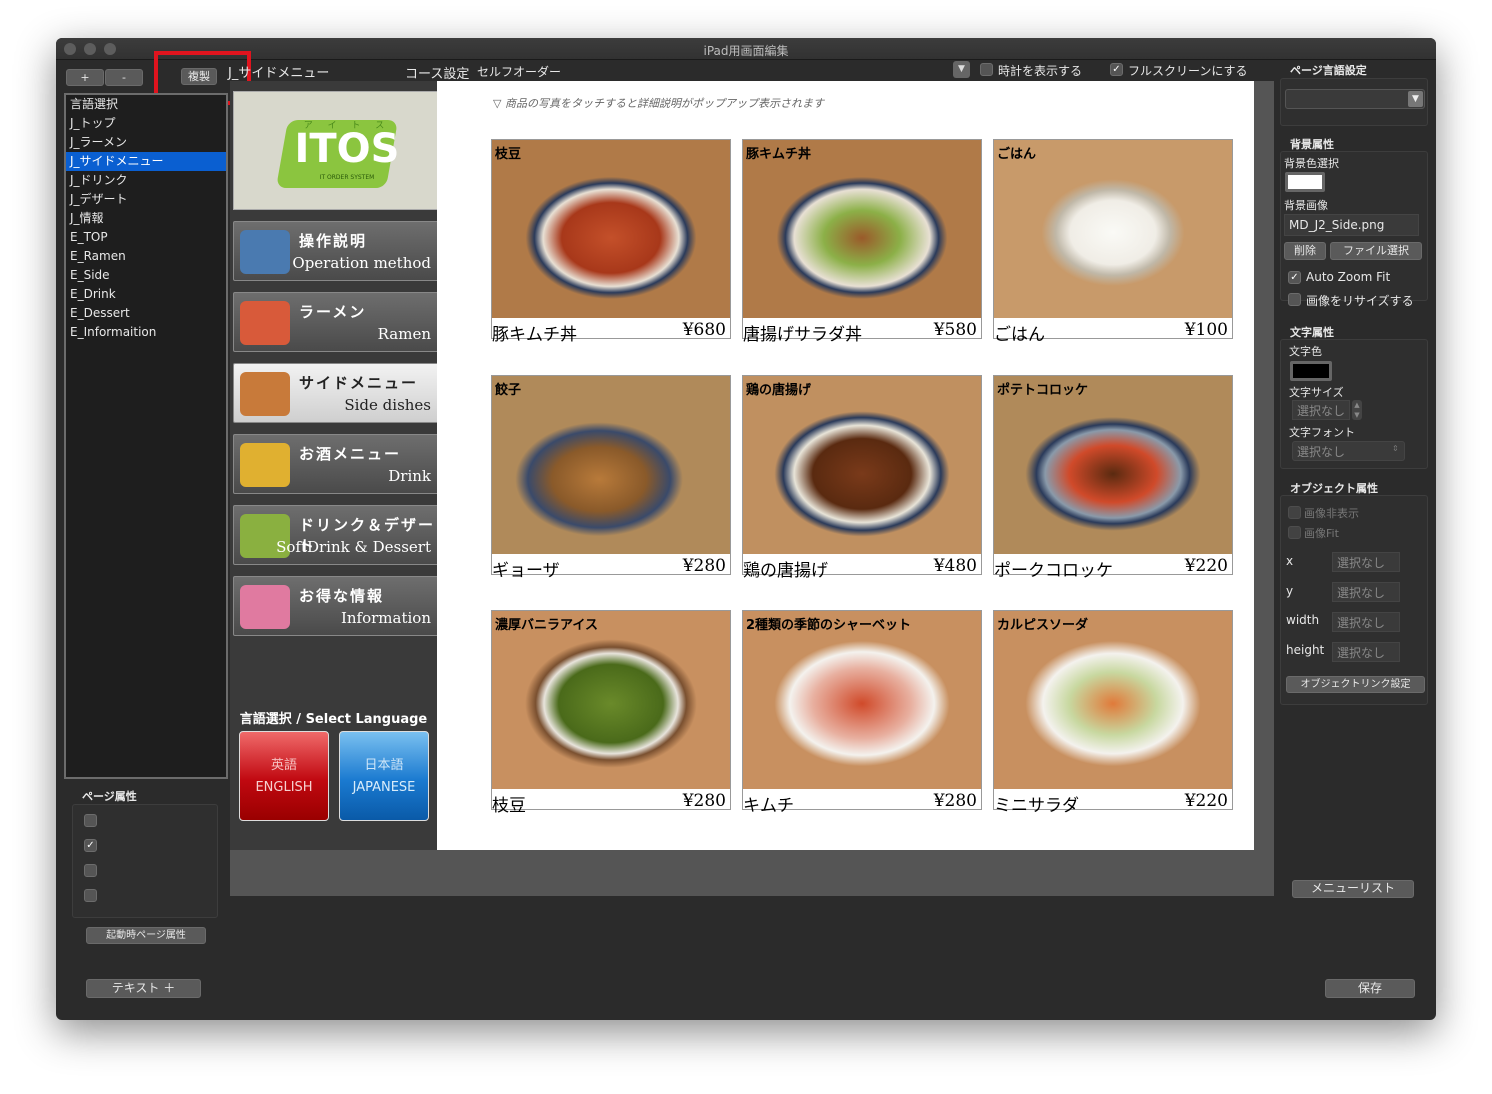 This screenshot has height=1094, width=1492. Describe the element at coordinates (342, 464) in the screenshot. I see `nav-button-drink: お酒メニュー Drink` at that location.